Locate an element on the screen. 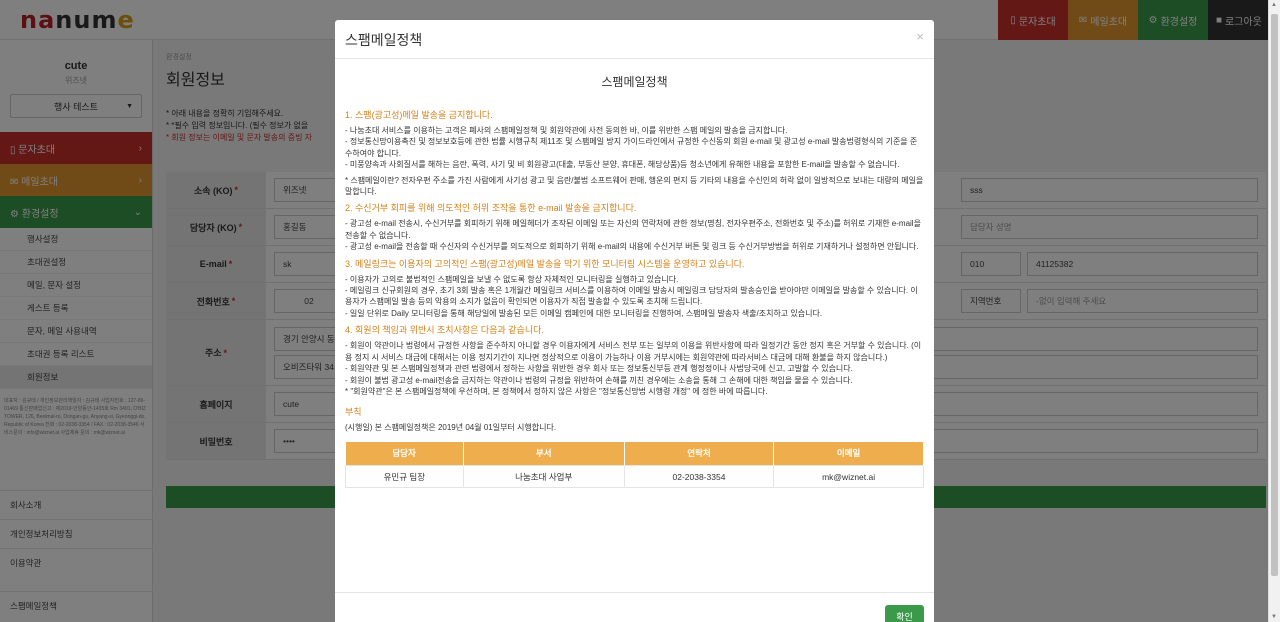 The width and height of the screenshot is (1280, 622). ok-button: 확인 is located at coordinates (904, 613).